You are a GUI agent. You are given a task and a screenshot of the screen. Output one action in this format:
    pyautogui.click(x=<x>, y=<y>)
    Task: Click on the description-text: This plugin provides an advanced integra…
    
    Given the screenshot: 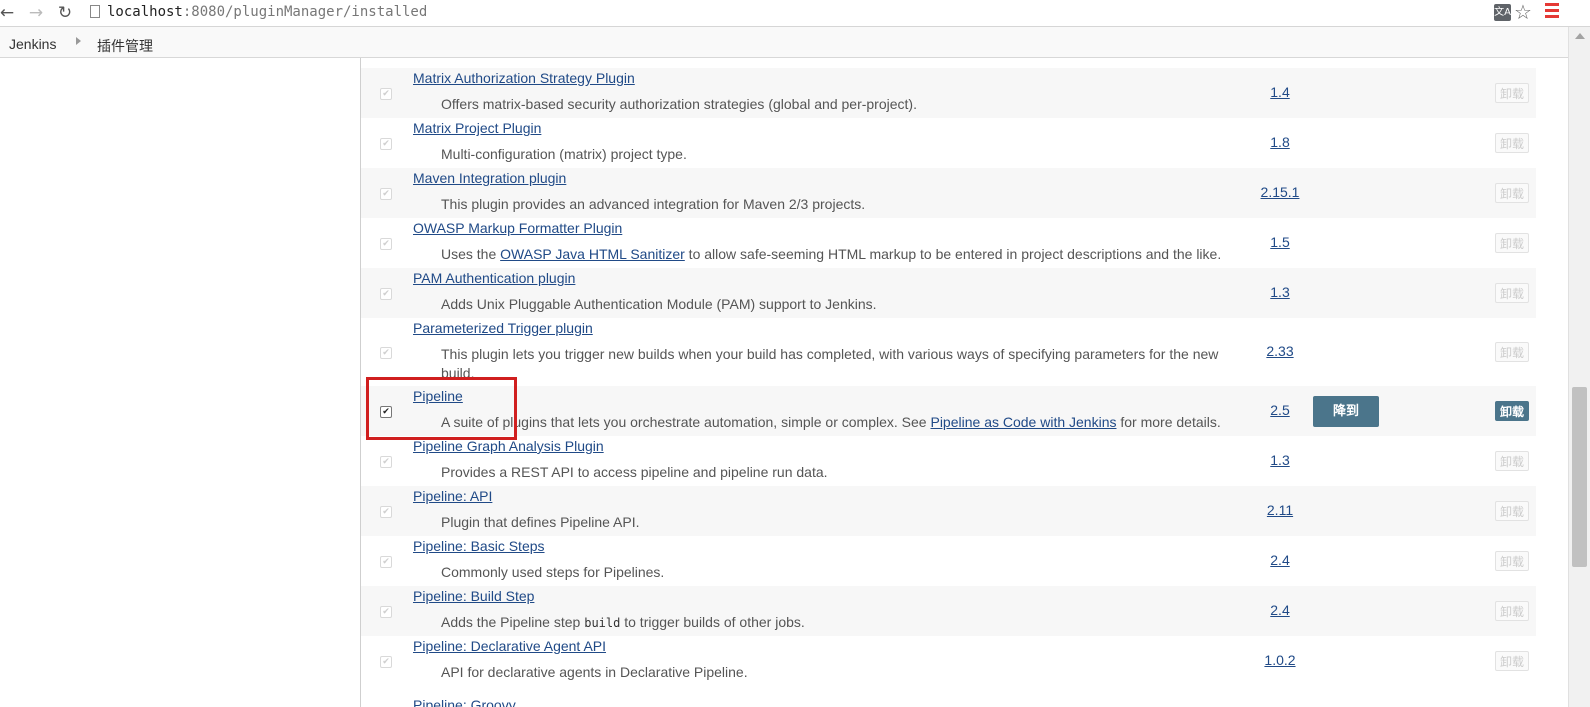 What is the action you would take?
    pyautogui.click(x=653, y=204)
    